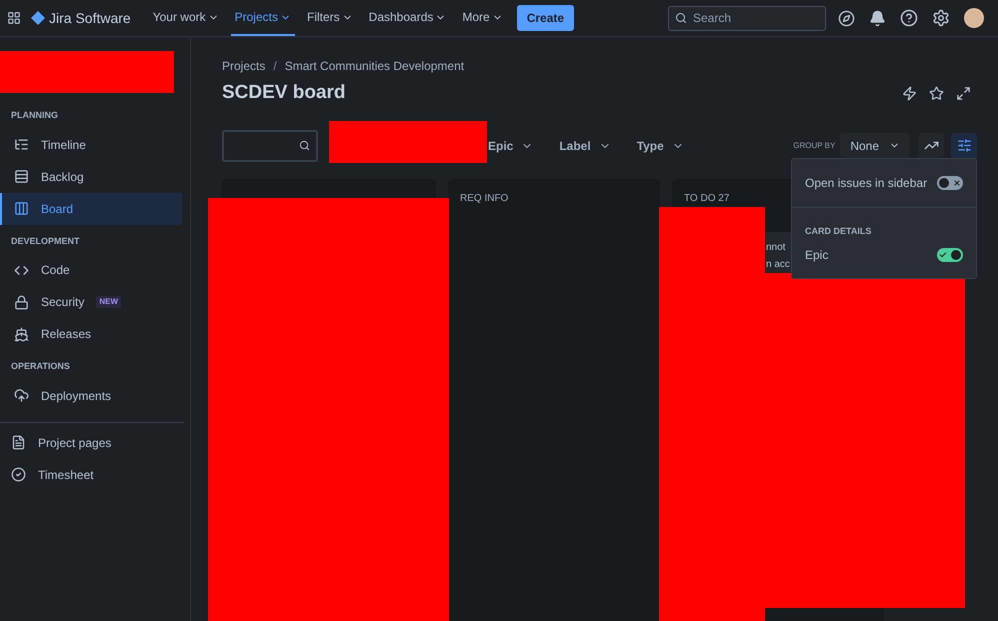 The image size is (998, 621). I want to click on board-title: SCDEV board, so click(284, 93).